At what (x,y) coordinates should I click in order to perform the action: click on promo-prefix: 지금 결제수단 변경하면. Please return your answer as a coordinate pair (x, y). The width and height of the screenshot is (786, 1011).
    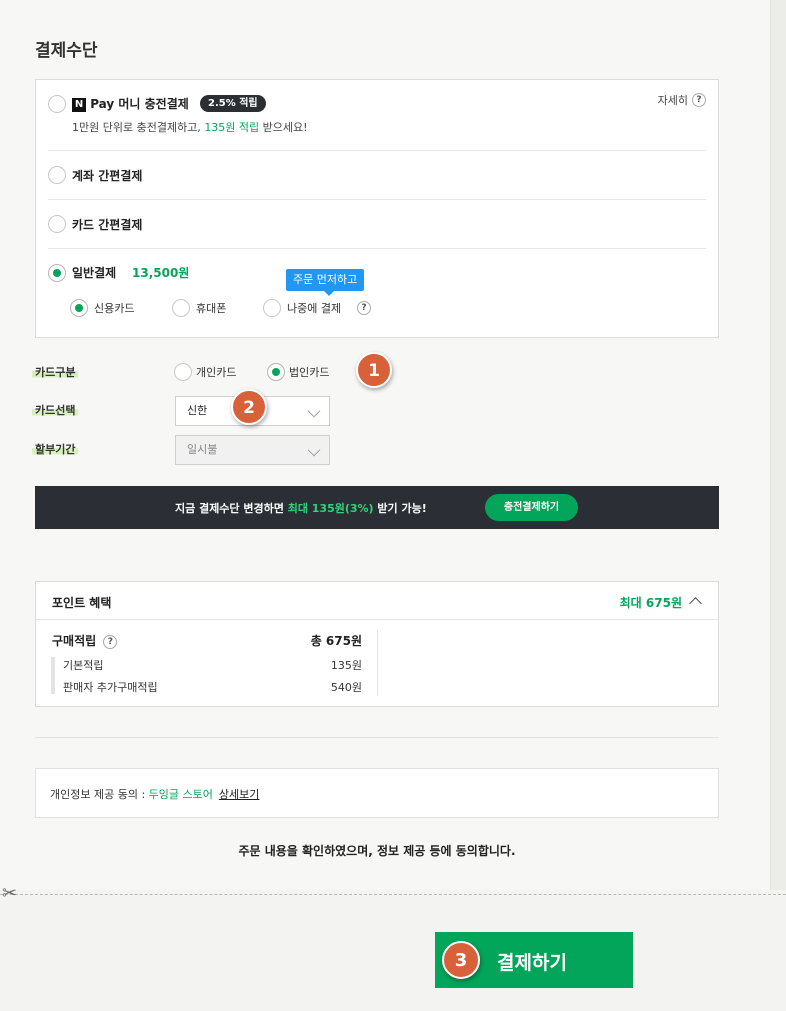
    Looking at the image, I should click on (231, 508).